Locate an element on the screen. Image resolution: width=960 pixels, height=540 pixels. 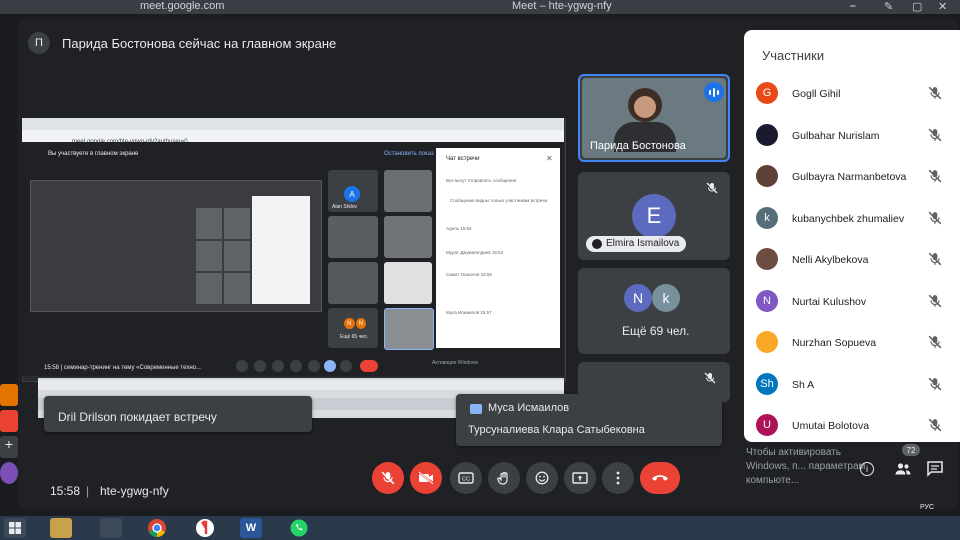
inner-chat-title: Чат встречи is located at coordinates (463, 159).